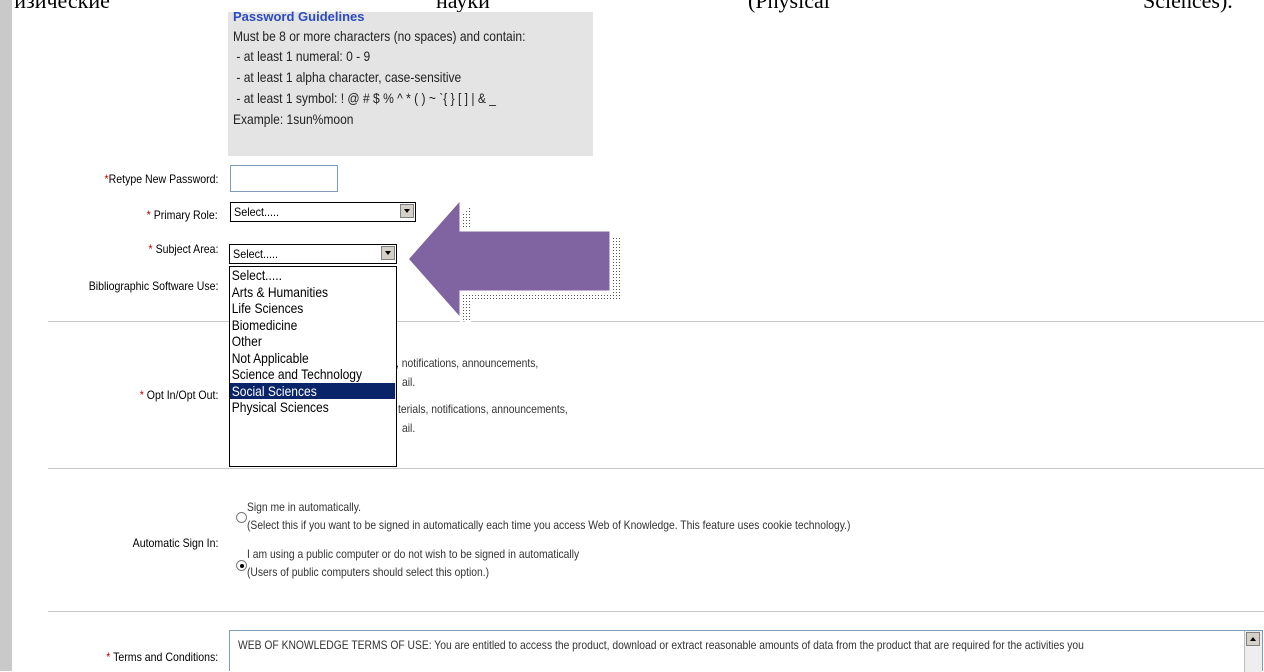 The height and width of the screenshot is (672, 1264). Describe the element at coordinates (241, 565) in the screenshot. I see `radio-public-computer` at that location.